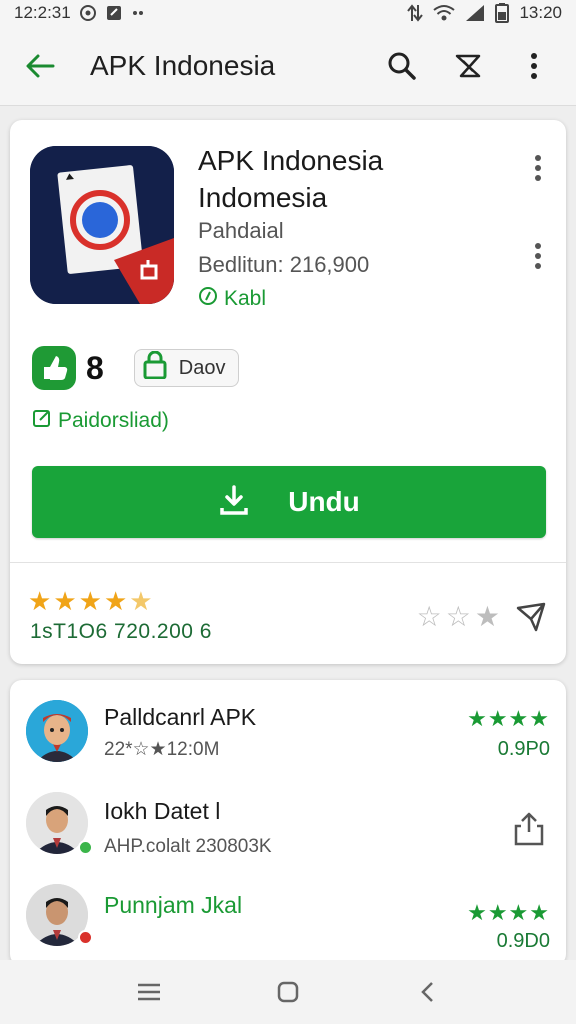 The width and height of the screenshot is (576, 1024). I want to click on list-item-title: Iokh Datet l, so click(162, 811).